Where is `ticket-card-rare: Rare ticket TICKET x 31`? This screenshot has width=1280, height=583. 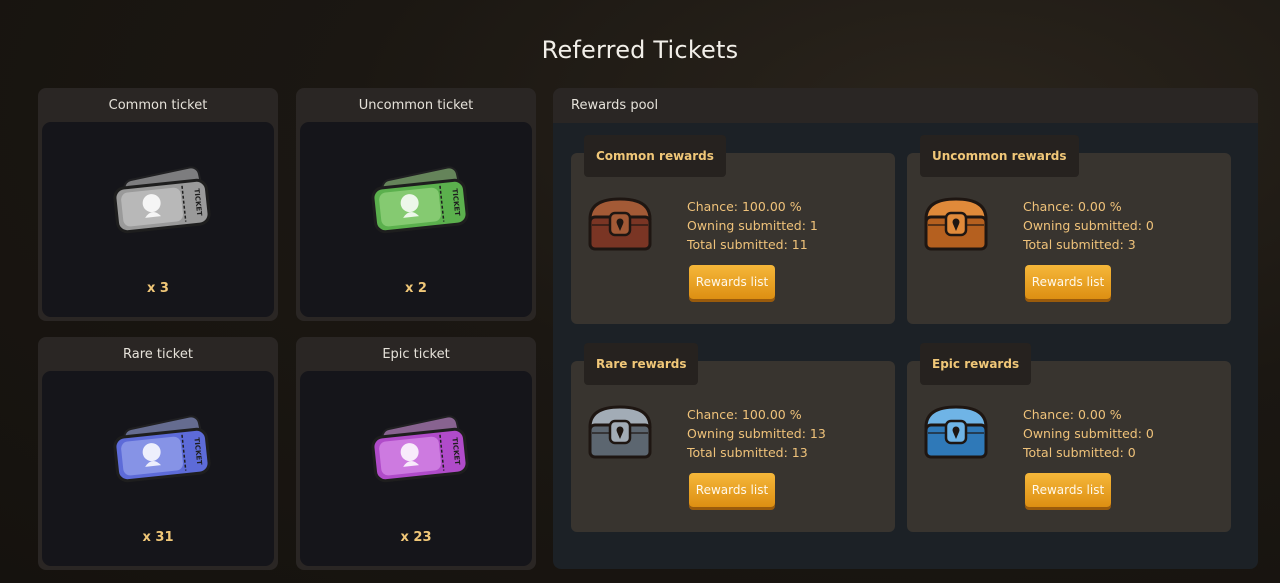
ticket-card-rare: Rare ticket TICKET x 31 is located at coordinates (158, 453).